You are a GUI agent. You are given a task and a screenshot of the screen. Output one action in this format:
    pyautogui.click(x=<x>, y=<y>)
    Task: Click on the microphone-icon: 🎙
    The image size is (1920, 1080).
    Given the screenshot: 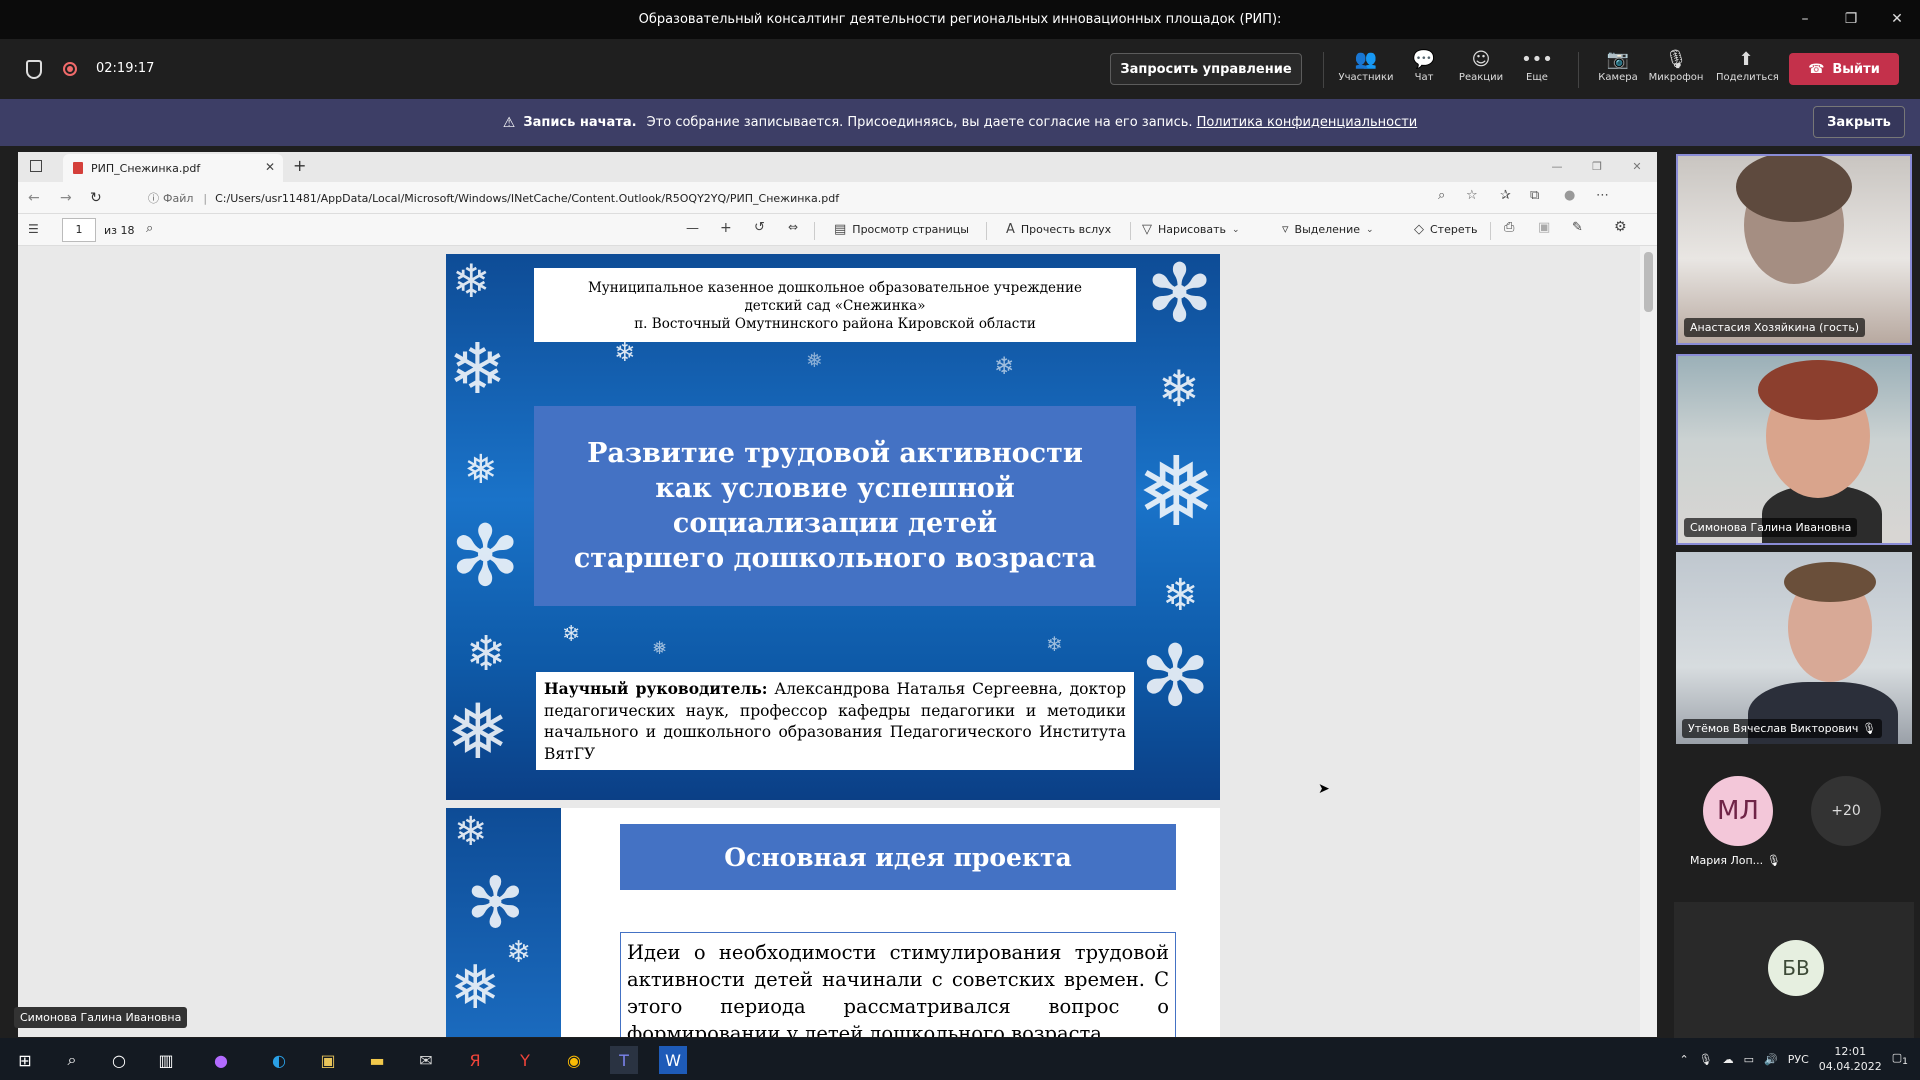 What is the action you would take?
    pyautogui.click(x=1706, y=1059)
    